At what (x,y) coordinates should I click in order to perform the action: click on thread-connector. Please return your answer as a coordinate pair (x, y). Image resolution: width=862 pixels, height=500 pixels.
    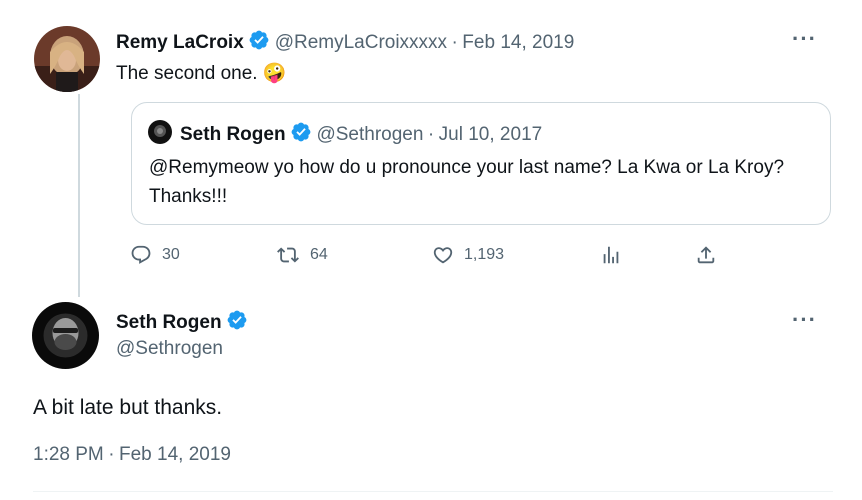
    Looking at the image, I should click on (79, 195).